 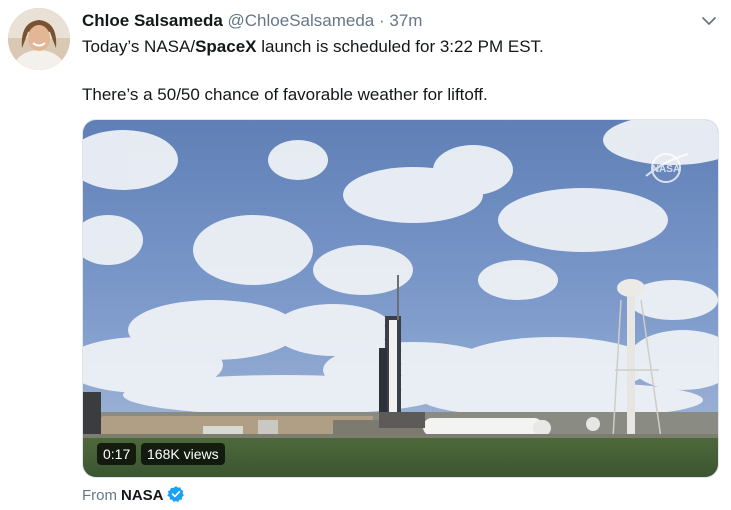 What do you see at coordinates (142, 495) in the screenshot?
I see `source-link: NASA` at bounding box center [142, 495].